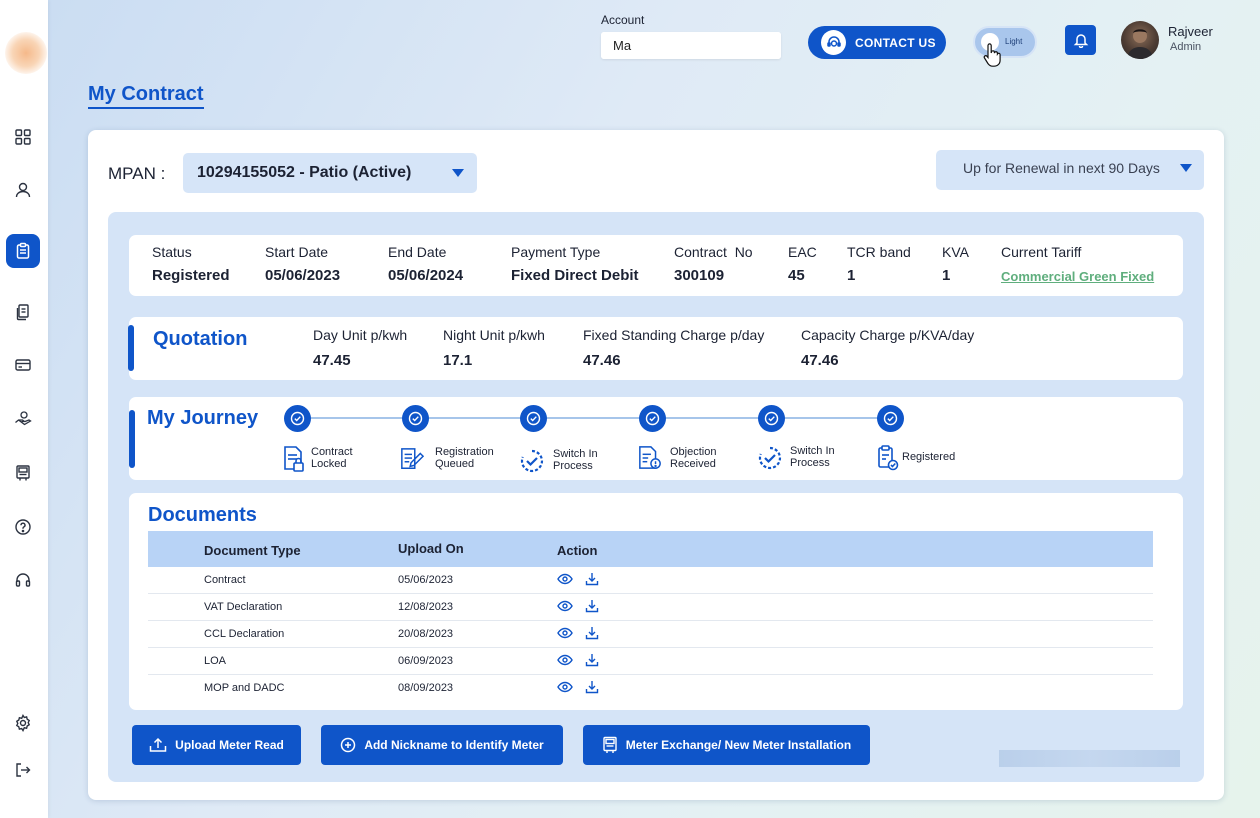 Image resolution: width=1260 pixels, height=818 pixels. I want to click on table-row: MOP and DADC 08/09/2023, so click(650, 688).